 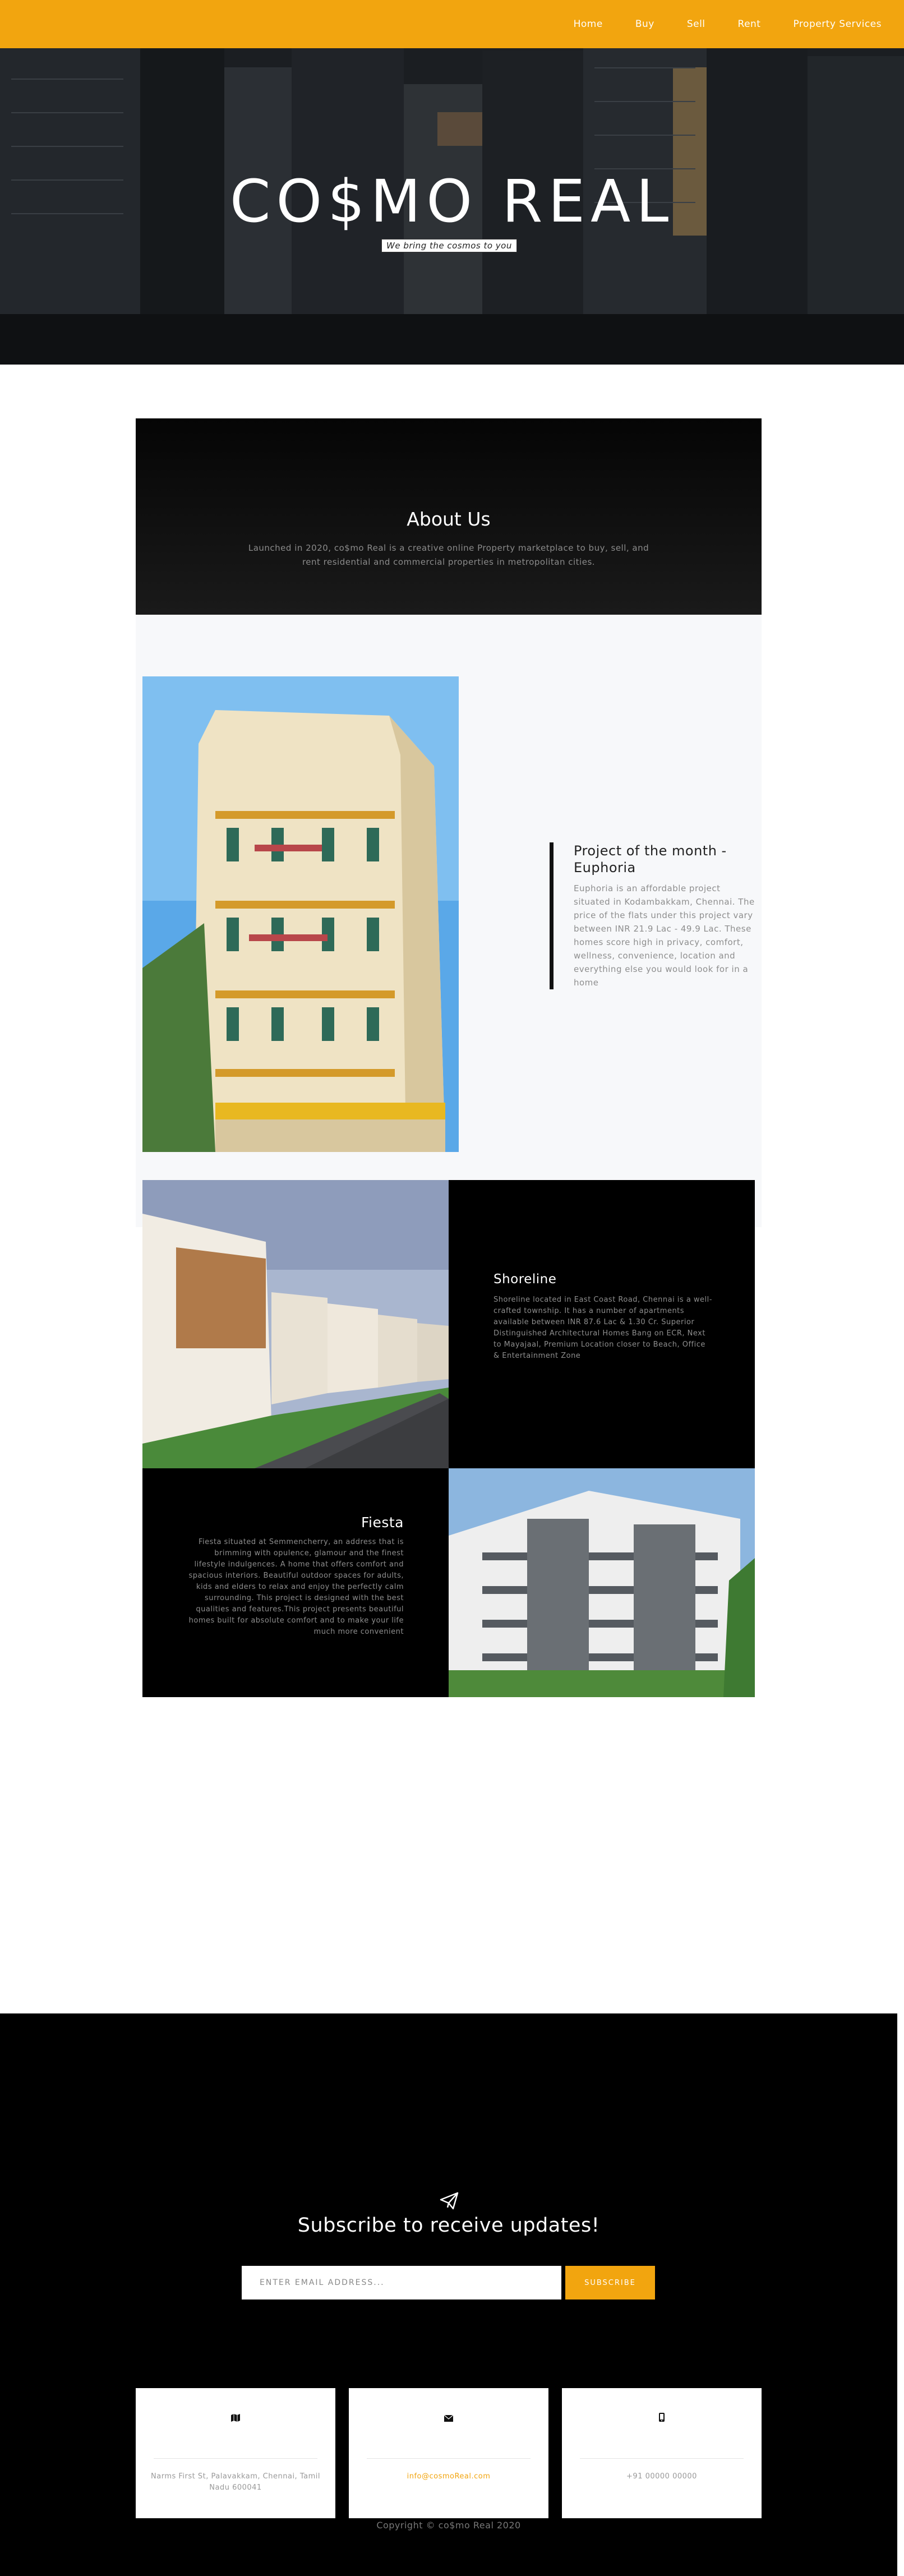 What do you see at coordinates (662, 2453) in the screenshot?
I see `phone-card: +91 00000 00000` at bounding box center [662, 2453].